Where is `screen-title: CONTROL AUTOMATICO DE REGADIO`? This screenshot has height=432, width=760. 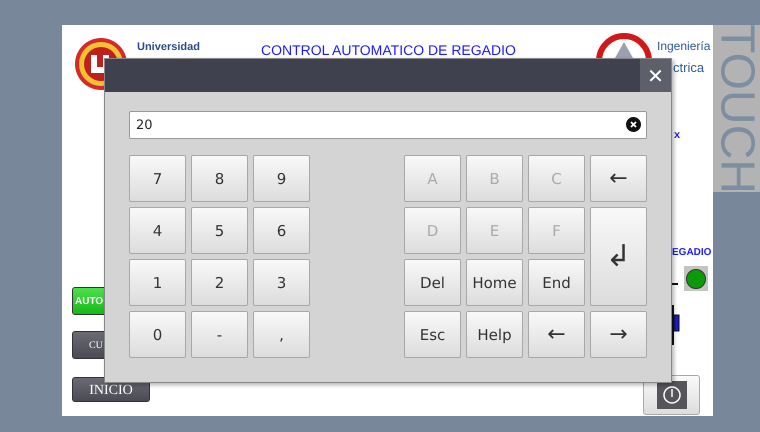 screen-title: CONTROL AUTOMATICO DE REGADIO is located at coordinates (388, 50).